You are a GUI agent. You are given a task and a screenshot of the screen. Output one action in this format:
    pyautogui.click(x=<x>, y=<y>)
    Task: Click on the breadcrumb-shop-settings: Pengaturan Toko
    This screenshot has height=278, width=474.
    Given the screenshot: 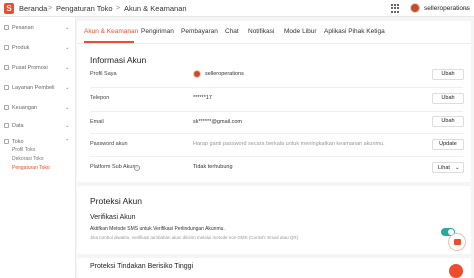 What is the action you would take?
    pyautogui.click(x=84, y=8)
    